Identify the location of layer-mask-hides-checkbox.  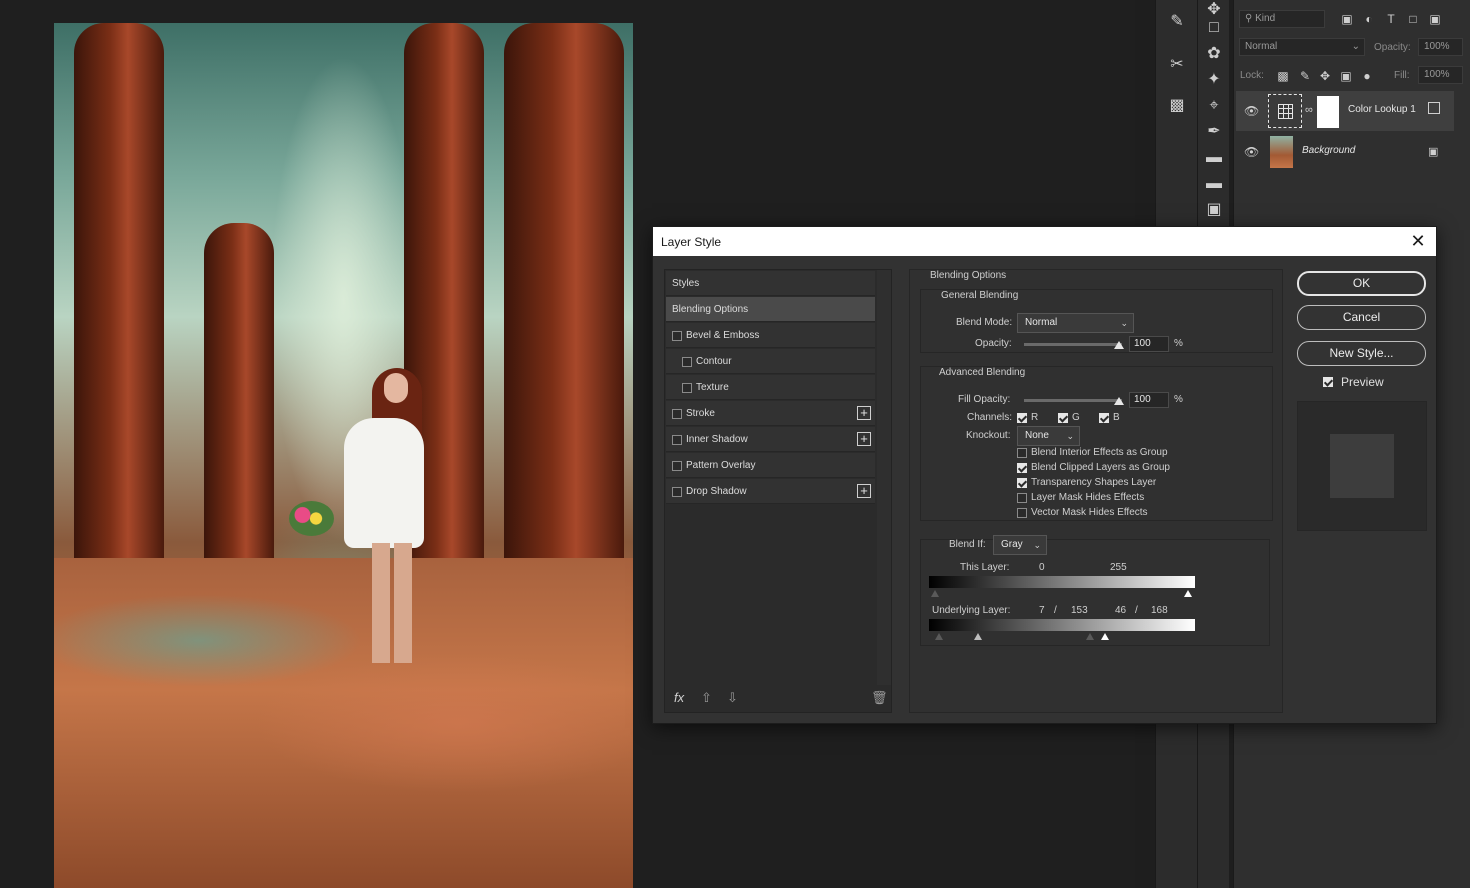
(1022, 498).